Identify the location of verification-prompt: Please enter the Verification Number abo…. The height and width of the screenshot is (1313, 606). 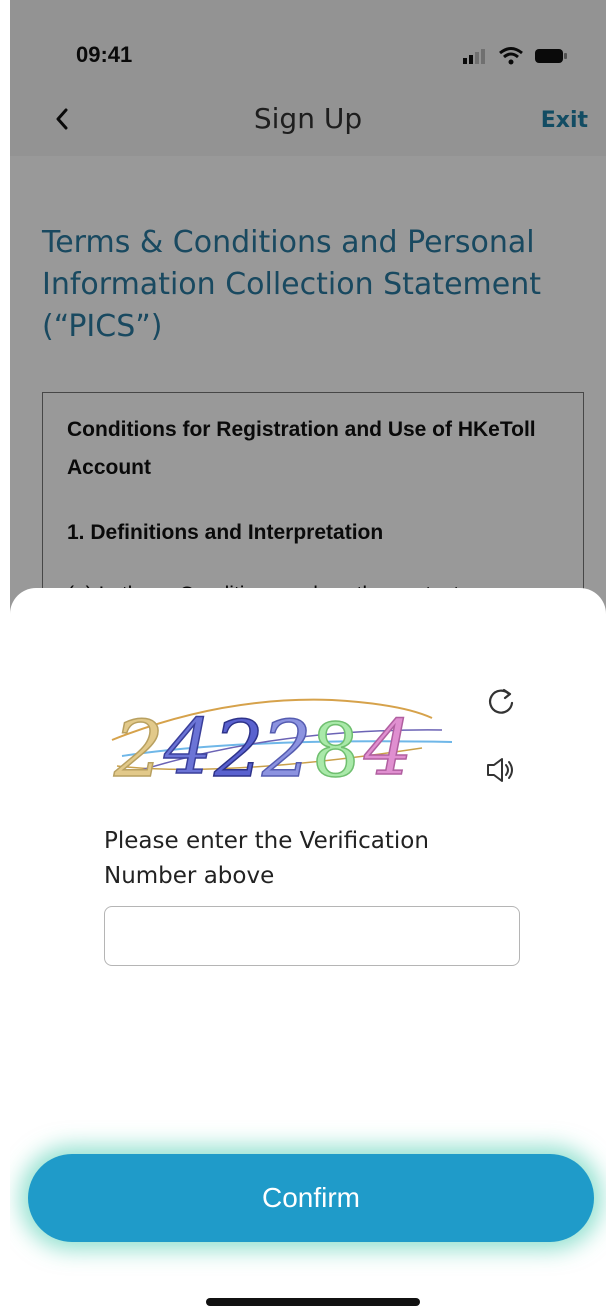
(266, 858).